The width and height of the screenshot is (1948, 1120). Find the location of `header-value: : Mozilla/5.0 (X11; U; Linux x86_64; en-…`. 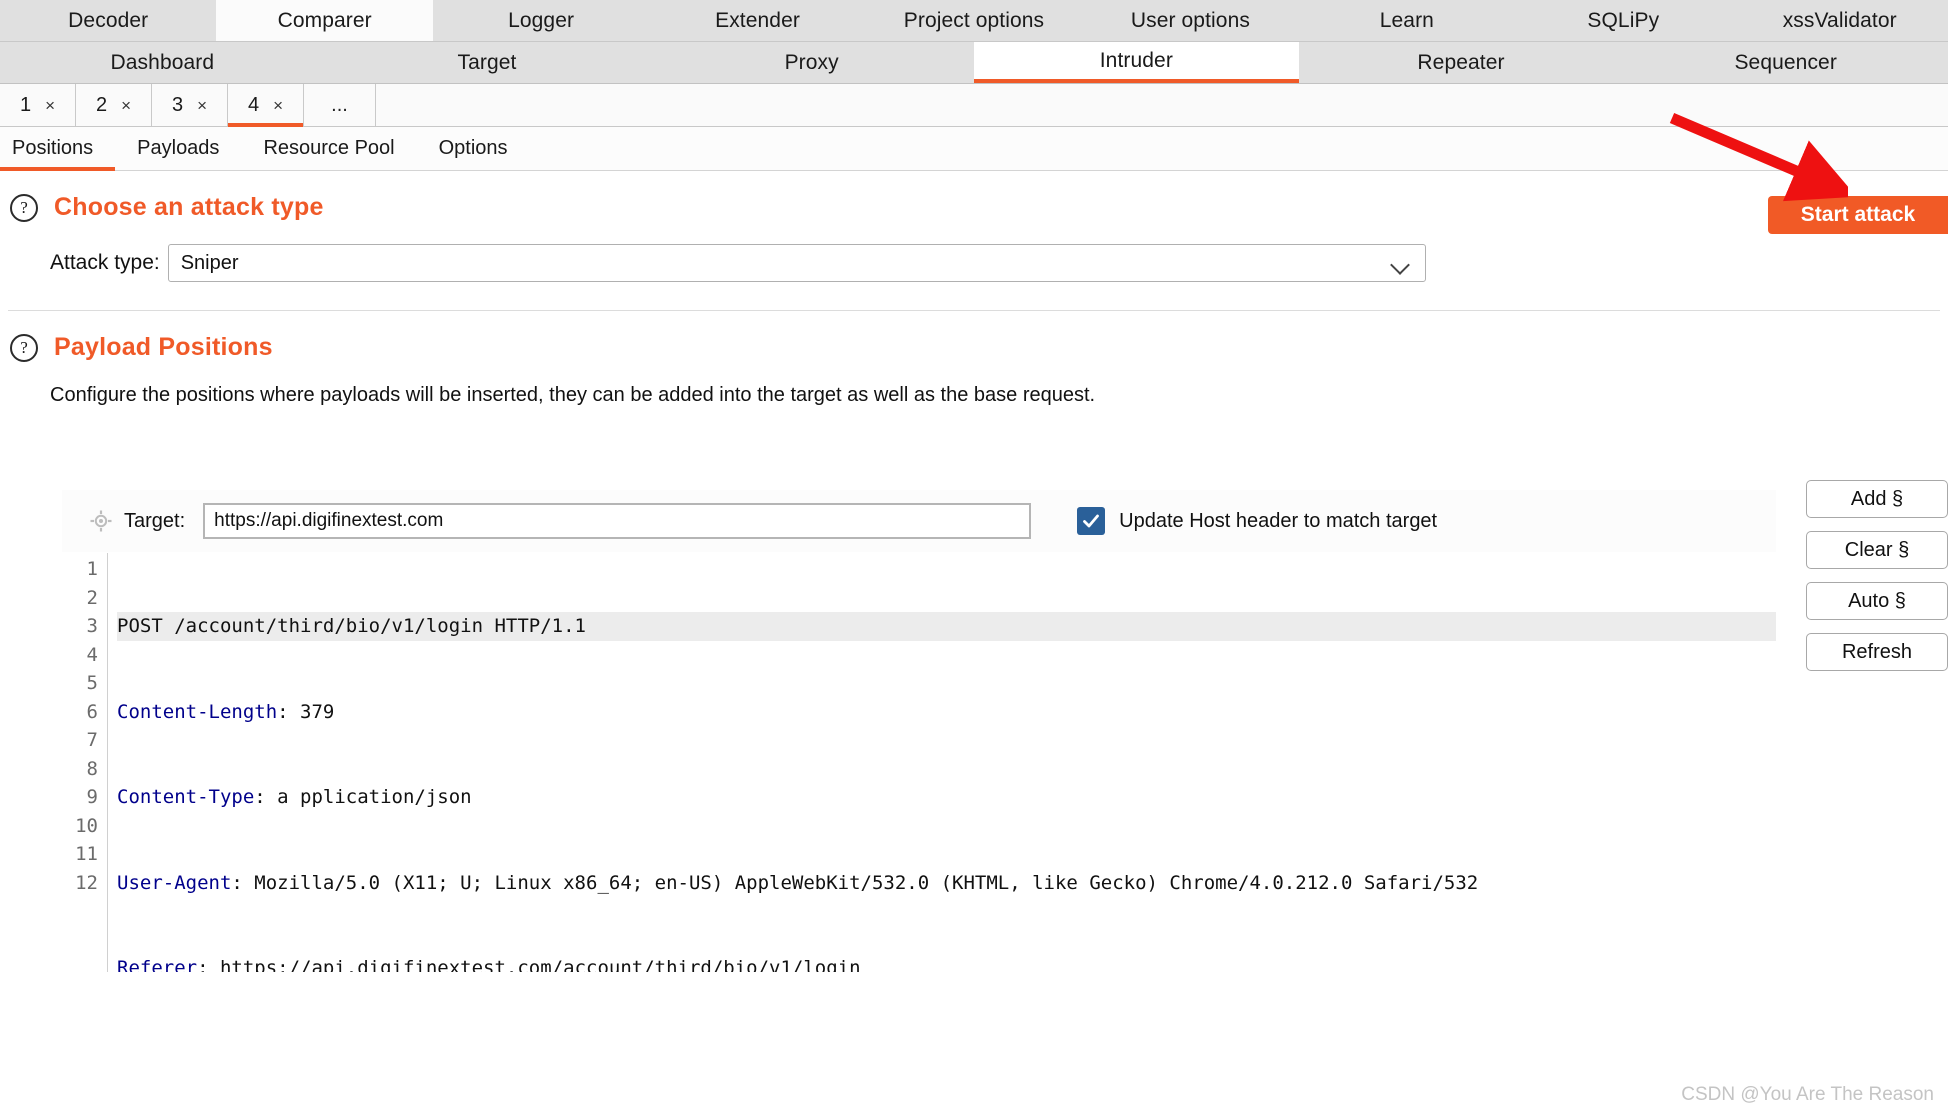

header-value: : Mozilla/5.0 (X11; U; Linux x86_64; en-… is located at coordinates (855, 882).